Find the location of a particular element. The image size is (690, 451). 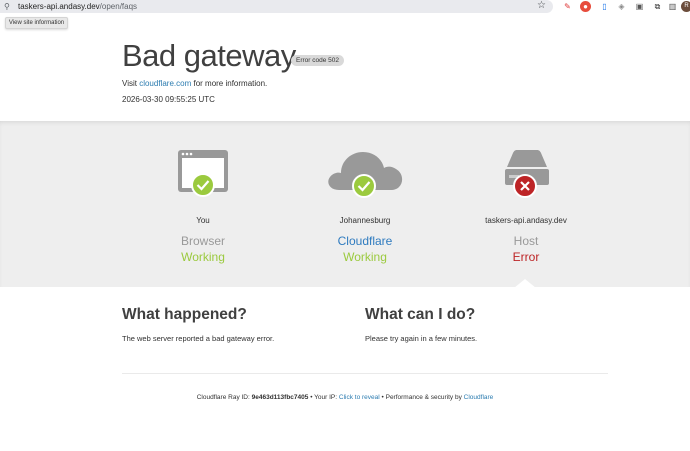

visit-suffix: for more information. is located at coordinates (230, 83).